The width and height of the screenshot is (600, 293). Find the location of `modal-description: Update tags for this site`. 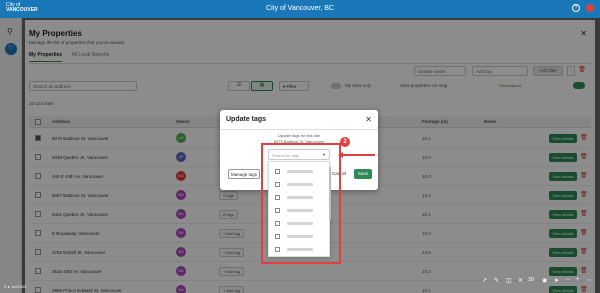

modal-description: Update tags for this site is located at coordinates (299, 135).